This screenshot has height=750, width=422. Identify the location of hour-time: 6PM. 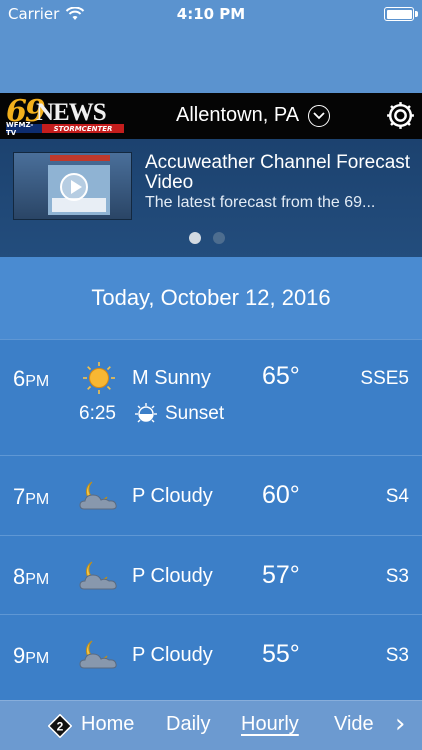
(31, 378).